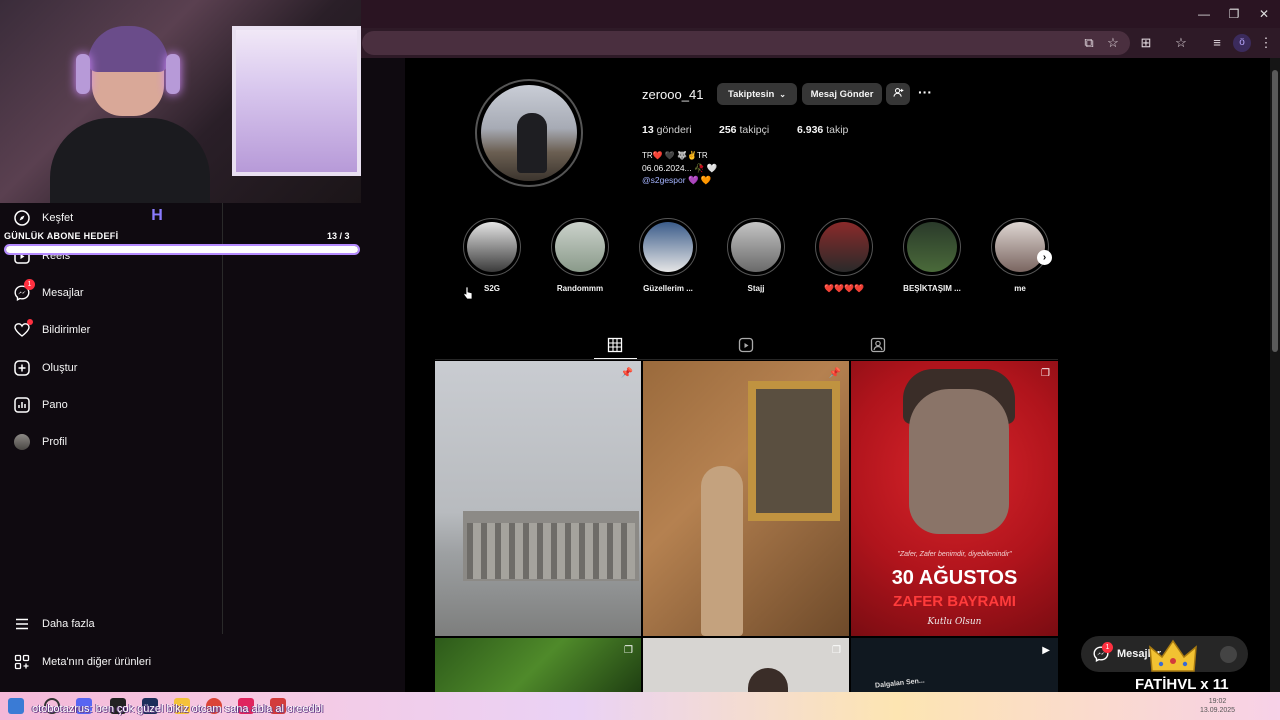  I want to click on following-button-label: Takiptesin, so click(751, 94).